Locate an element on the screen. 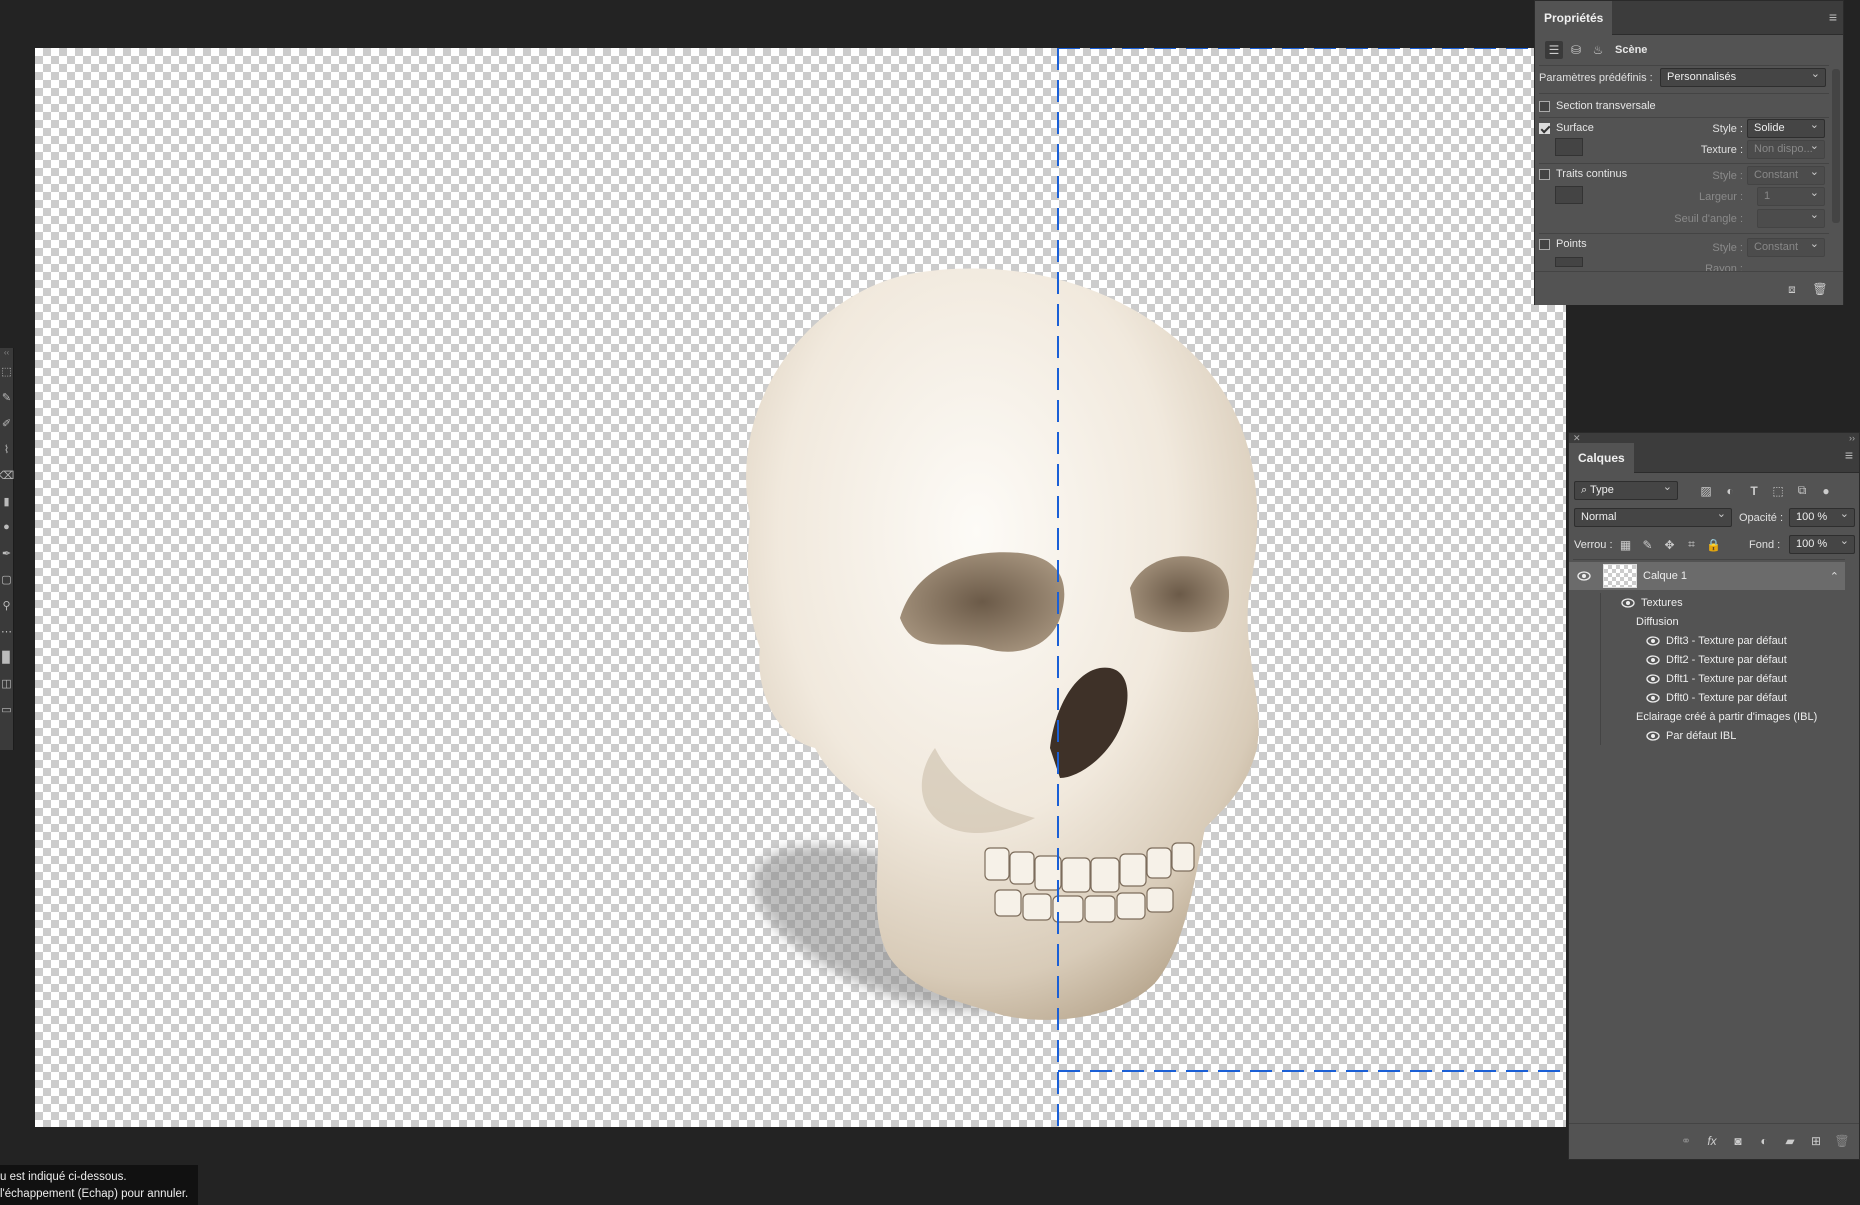 This screenshot has height=1205, width=1860. scene-mode-icon: ☰ is located at coordinates (1554, 50).